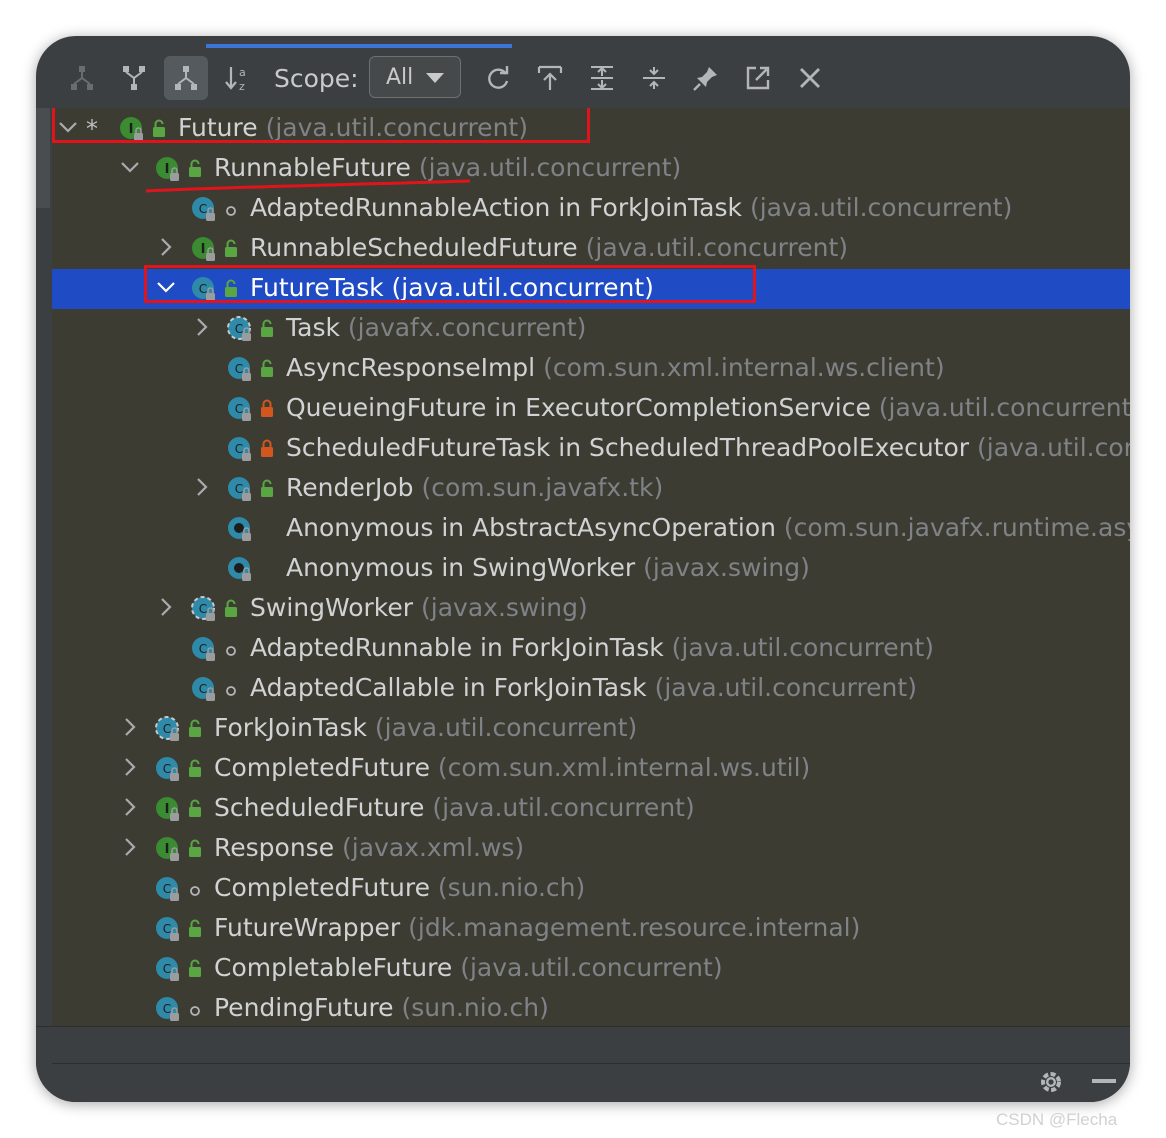 The width and height of the screenshot is (1166, 1138). I want to click on class-hierarchy-button, so click(186, 78).